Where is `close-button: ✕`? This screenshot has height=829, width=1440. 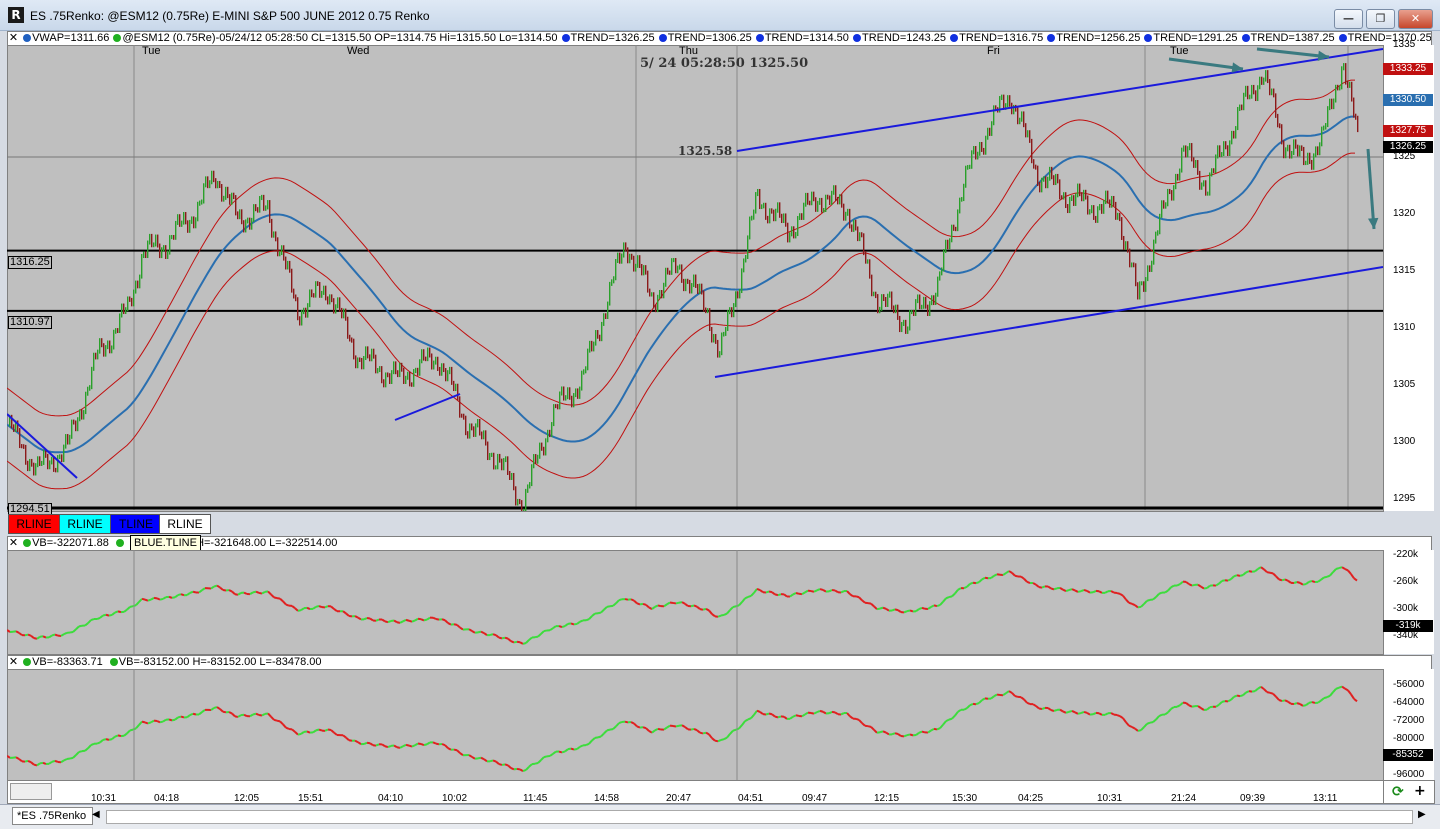 close-button: ✕ is located at coordinates (1415, 19).